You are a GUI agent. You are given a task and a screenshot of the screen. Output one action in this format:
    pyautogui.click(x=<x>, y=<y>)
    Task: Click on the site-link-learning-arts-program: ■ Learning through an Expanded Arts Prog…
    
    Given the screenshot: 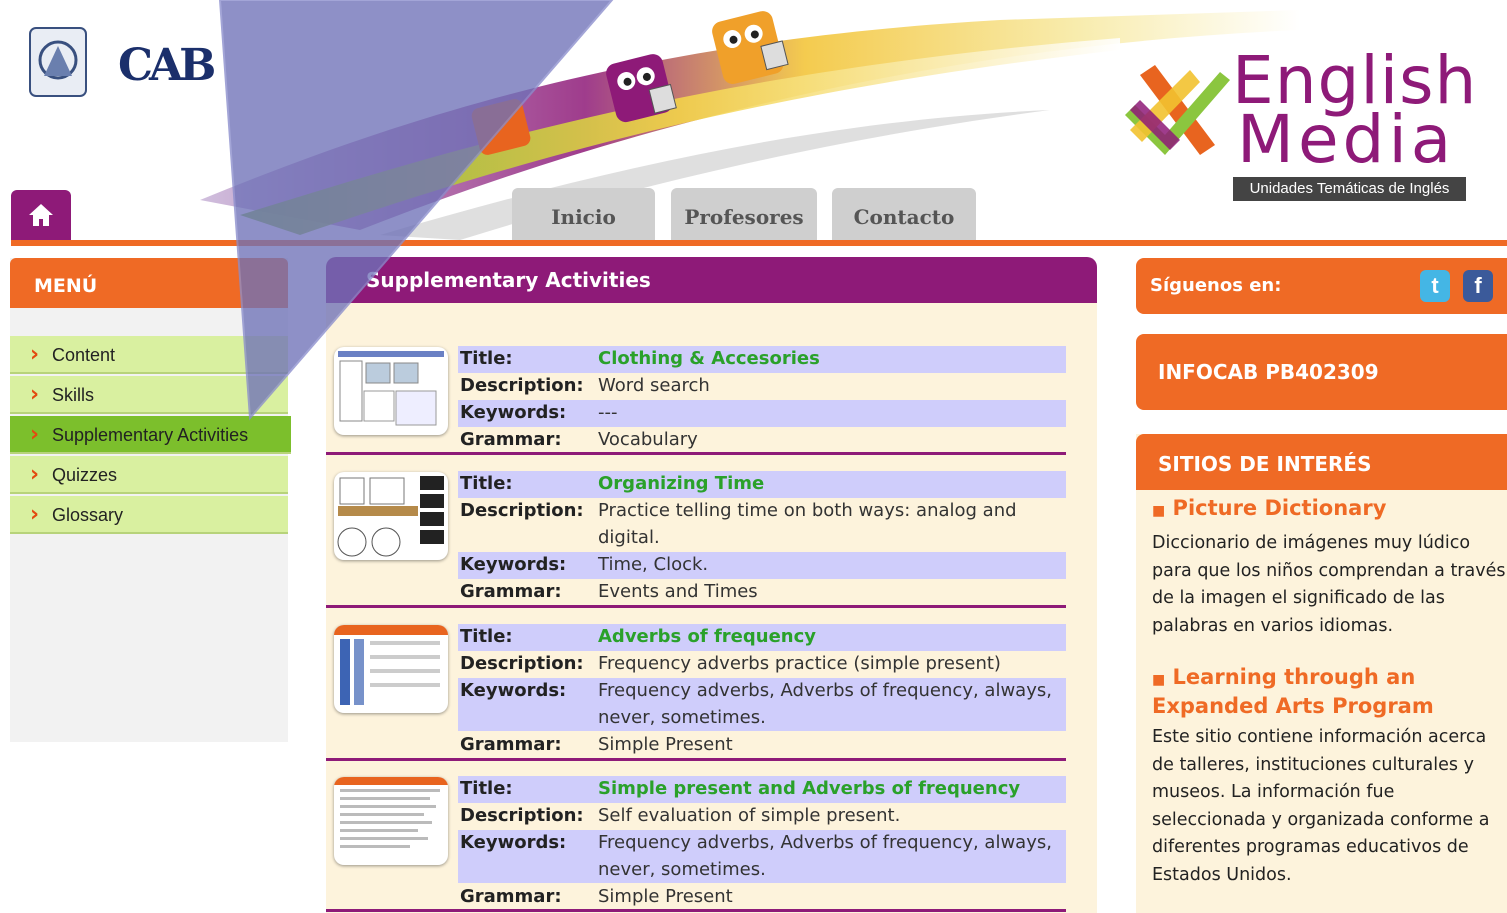 What is the action you would take?
    pyautogui.click(x=1327, y=691)
    